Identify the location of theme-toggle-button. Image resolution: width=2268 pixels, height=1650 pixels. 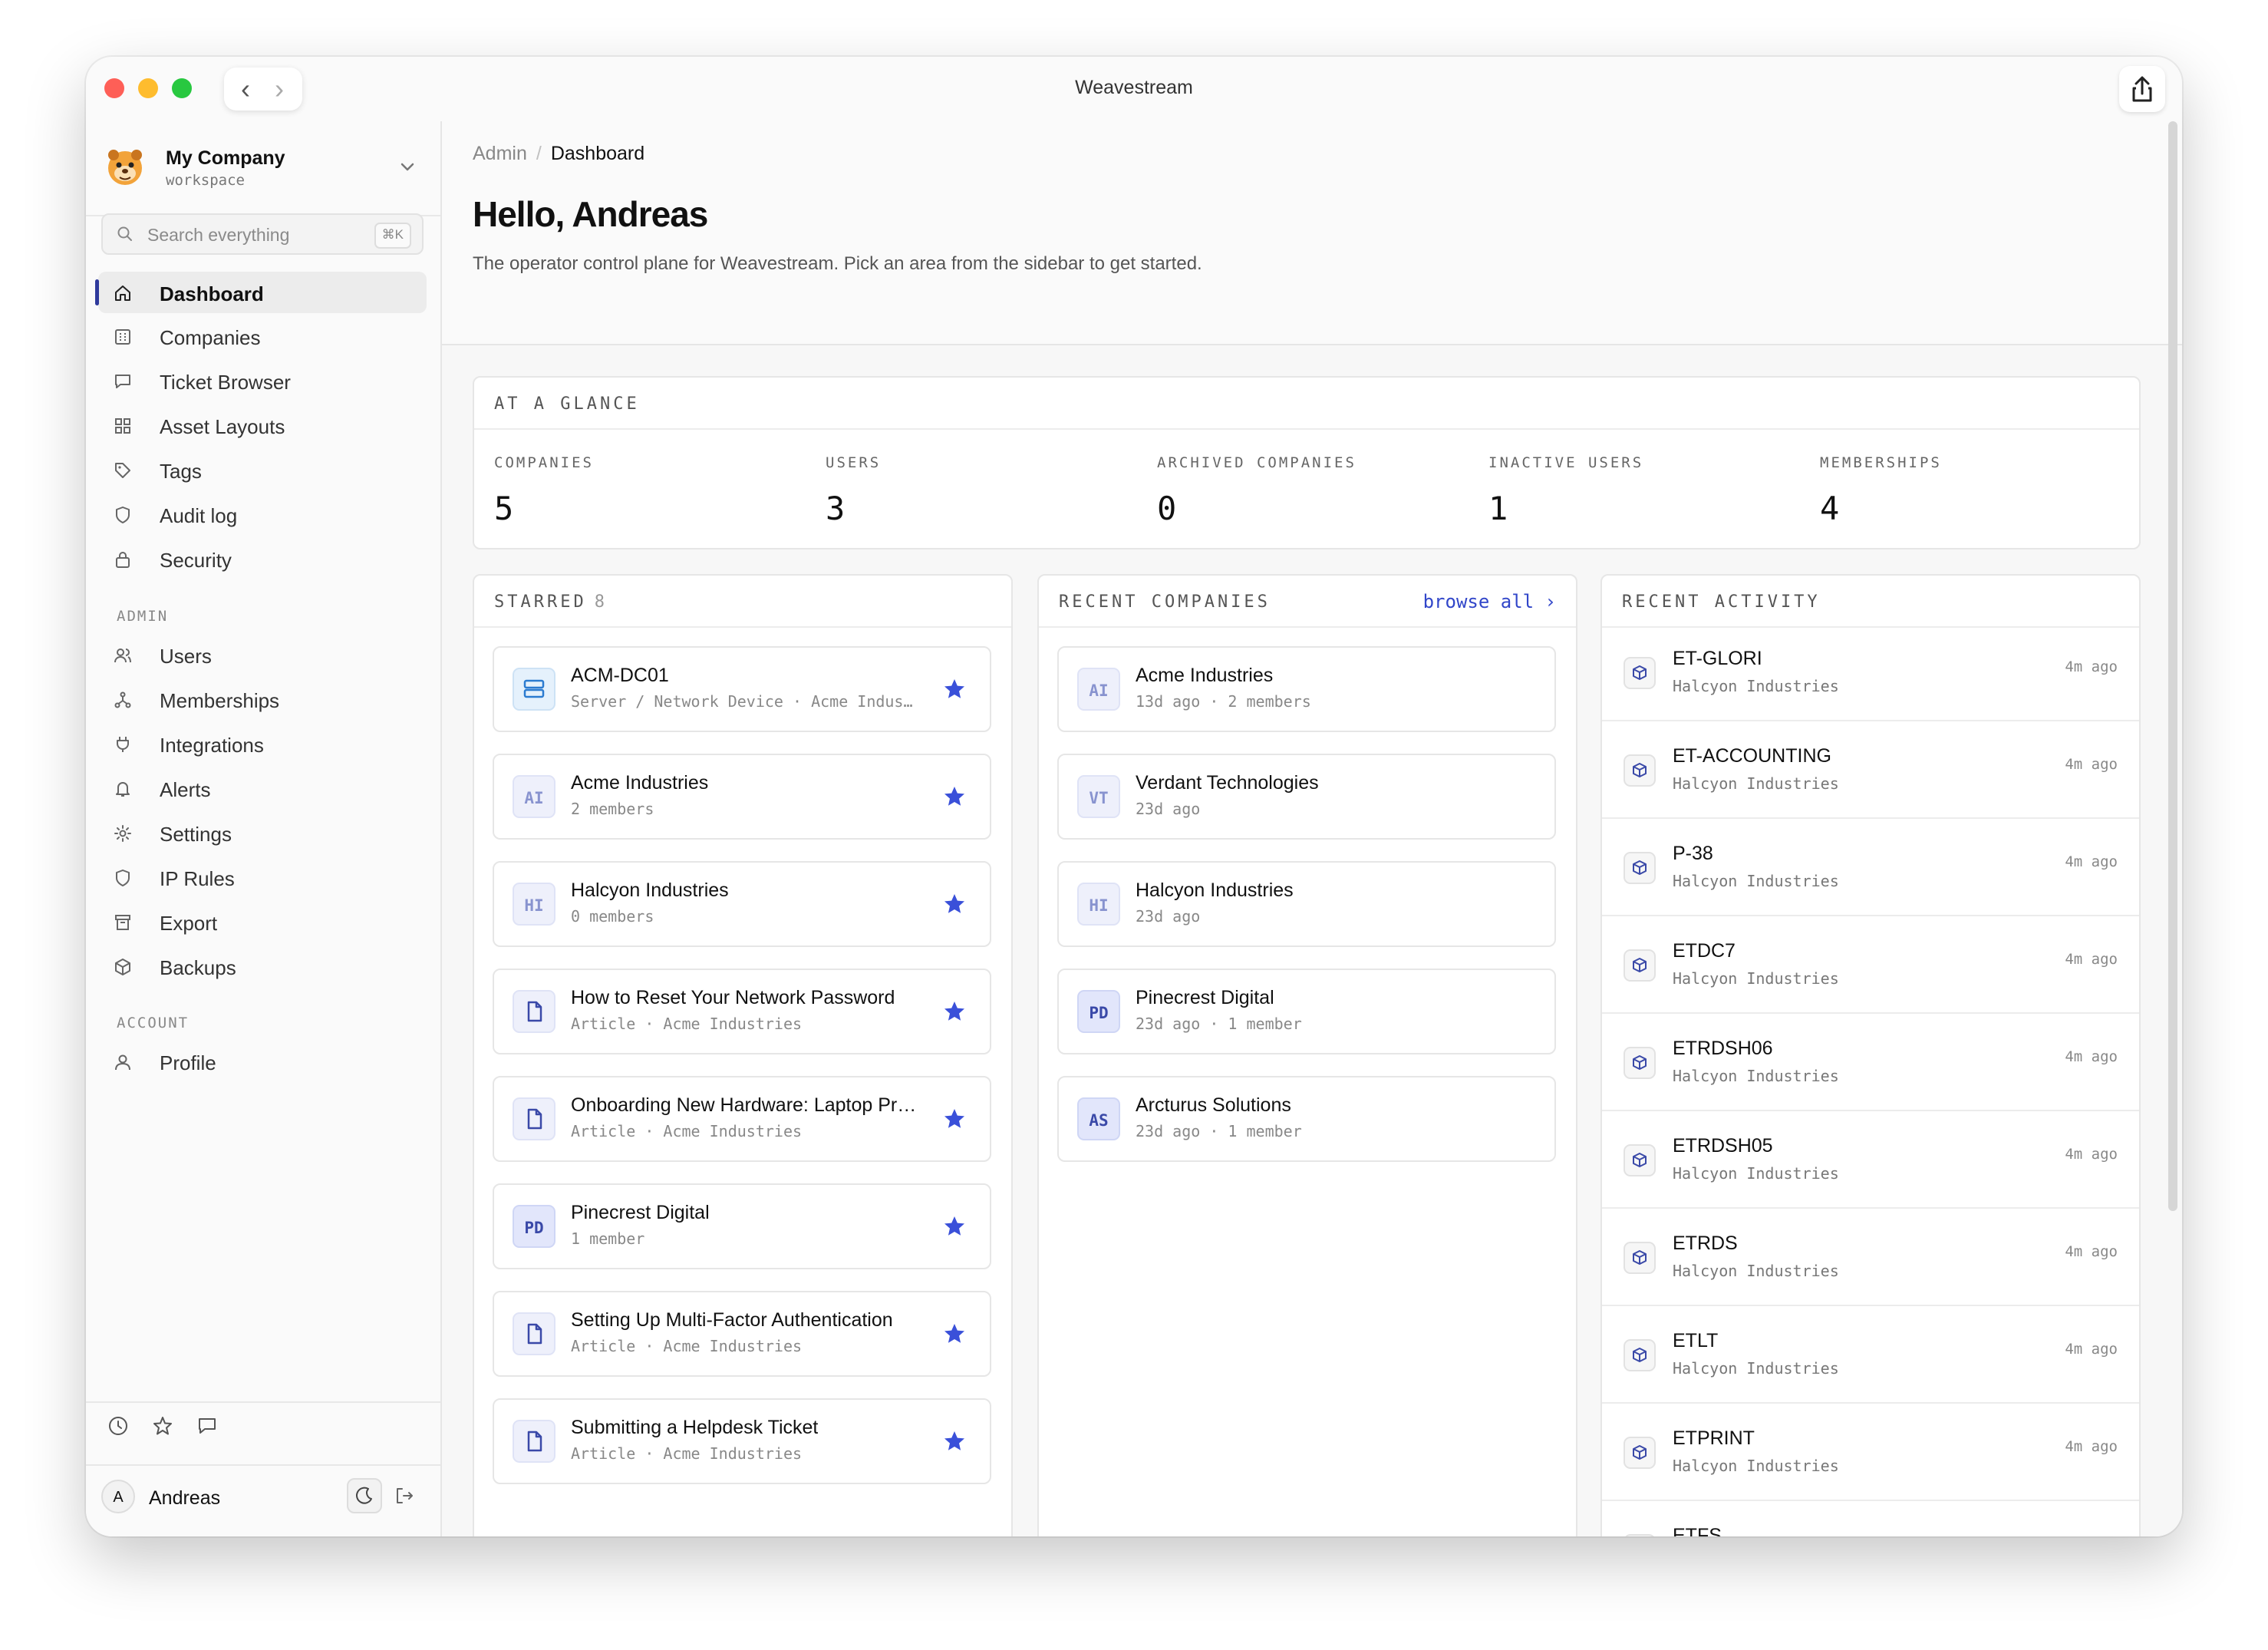
(364, 1495).